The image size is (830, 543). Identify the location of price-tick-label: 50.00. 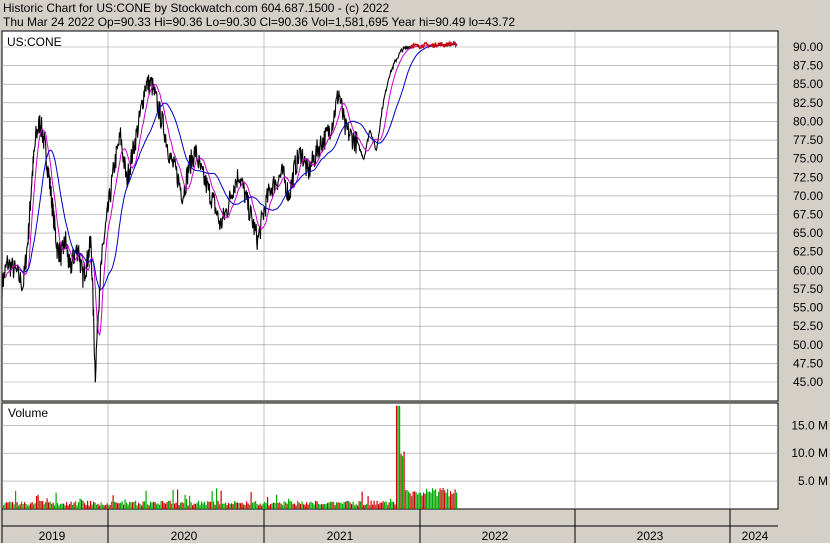
(808, 345).